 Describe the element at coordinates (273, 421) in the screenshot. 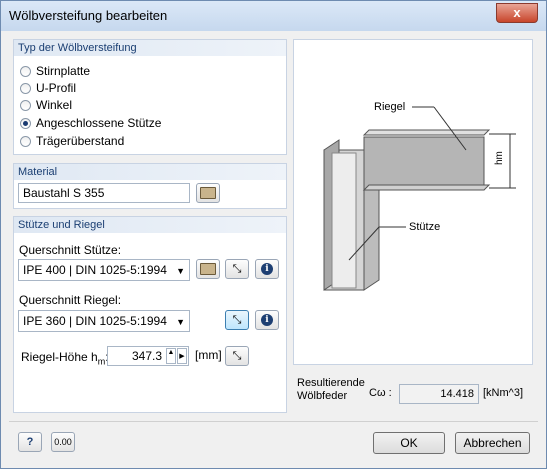

I see `footer-divider` at that location.